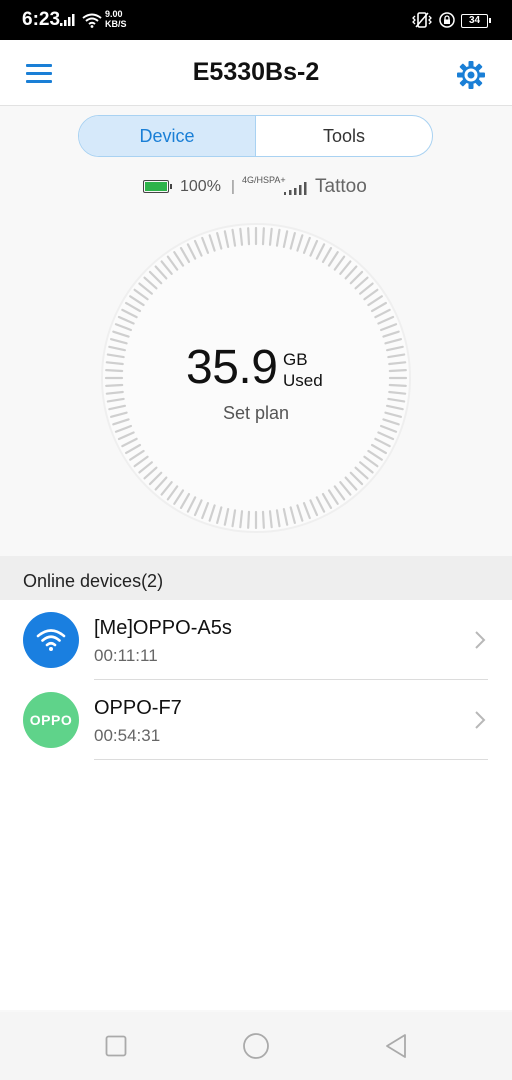 The width and height of the screenshot is (512, 1080). Describe the element at coordinates (93, 581) in the screenshot. I see `section-title: Online devices(2)` at that location.